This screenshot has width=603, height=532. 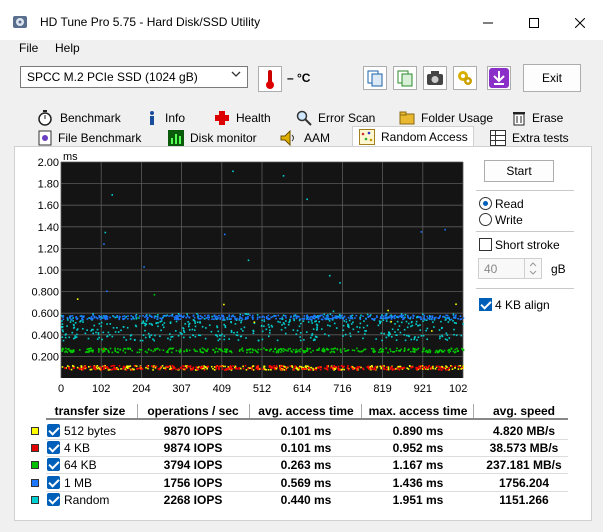 I want to click on tab-label: Info, so click(x=175, y=118).